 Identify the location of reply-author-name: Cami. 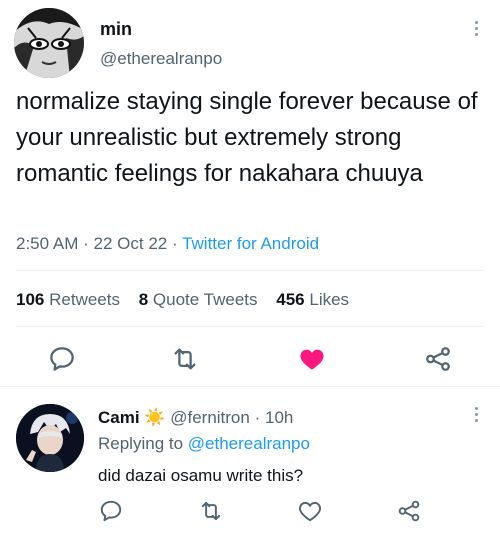
(119, 417).